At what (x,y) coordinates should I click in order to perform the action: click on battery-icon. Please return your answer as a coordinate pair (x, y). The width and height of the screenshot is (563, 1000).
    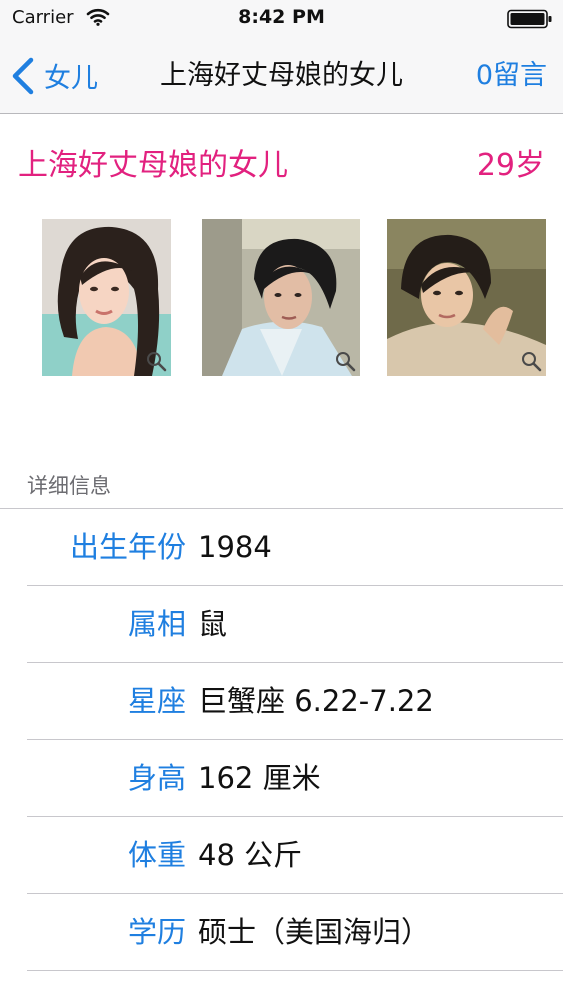
    Looking at the image, I should click on (529, 19).